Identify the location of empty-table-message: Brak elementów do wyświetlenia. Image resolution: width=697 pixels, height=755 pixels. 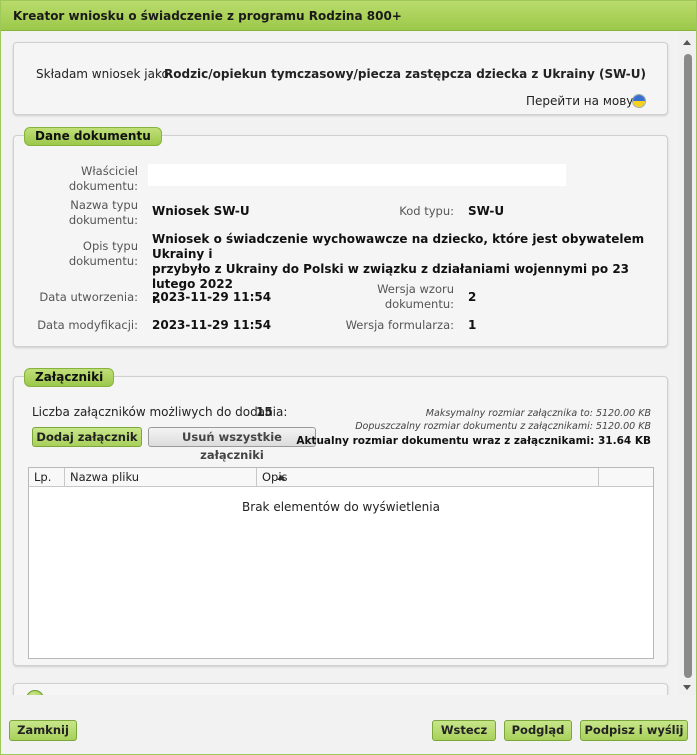
(341, 507).